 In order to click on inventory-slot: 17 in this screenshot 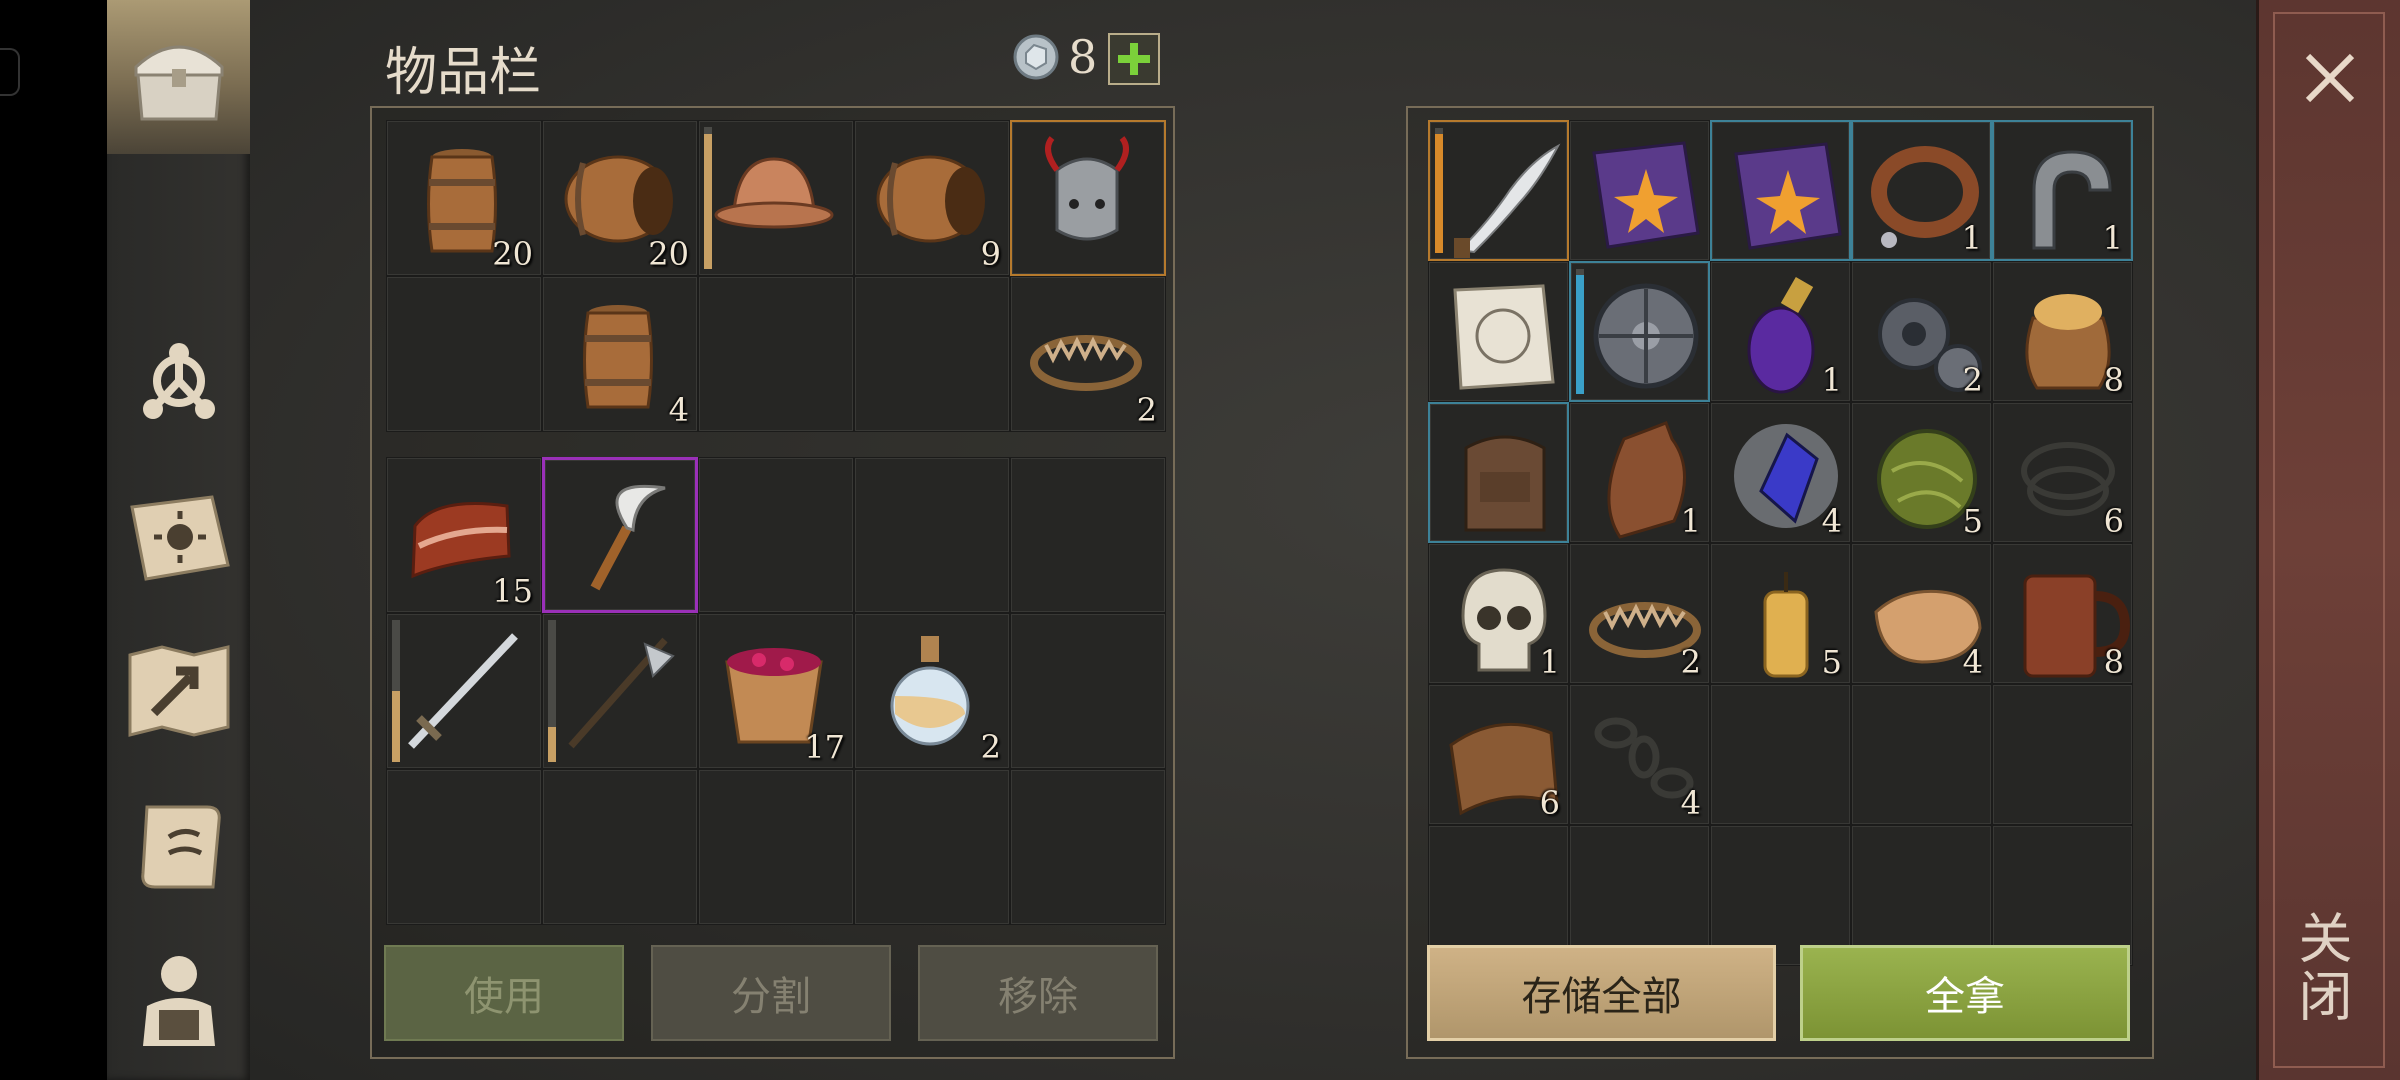, I will do `click(776, 691)`.